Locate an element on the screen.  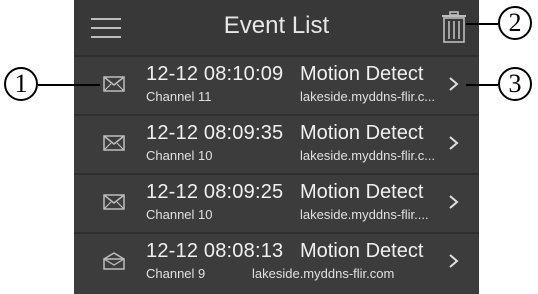
envelope-open-icon is located at coordinates (114, 261).